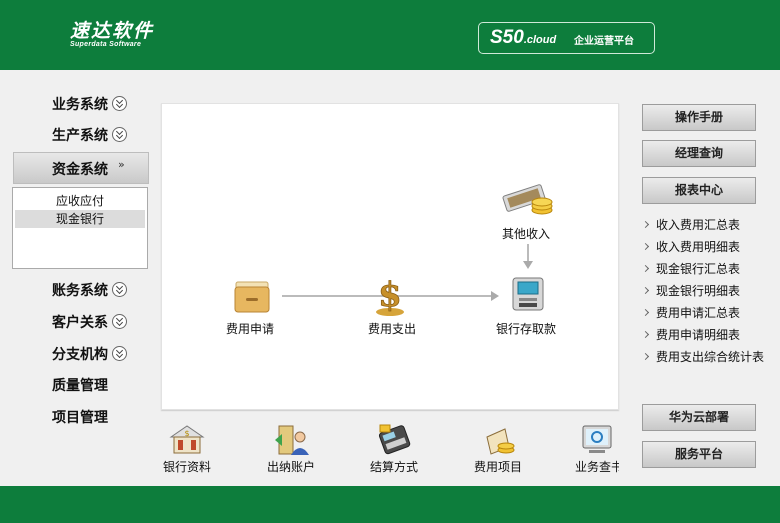 The width and height of the screenshot is (780, 523). I want to click on other-income-node, so click(526, 200).